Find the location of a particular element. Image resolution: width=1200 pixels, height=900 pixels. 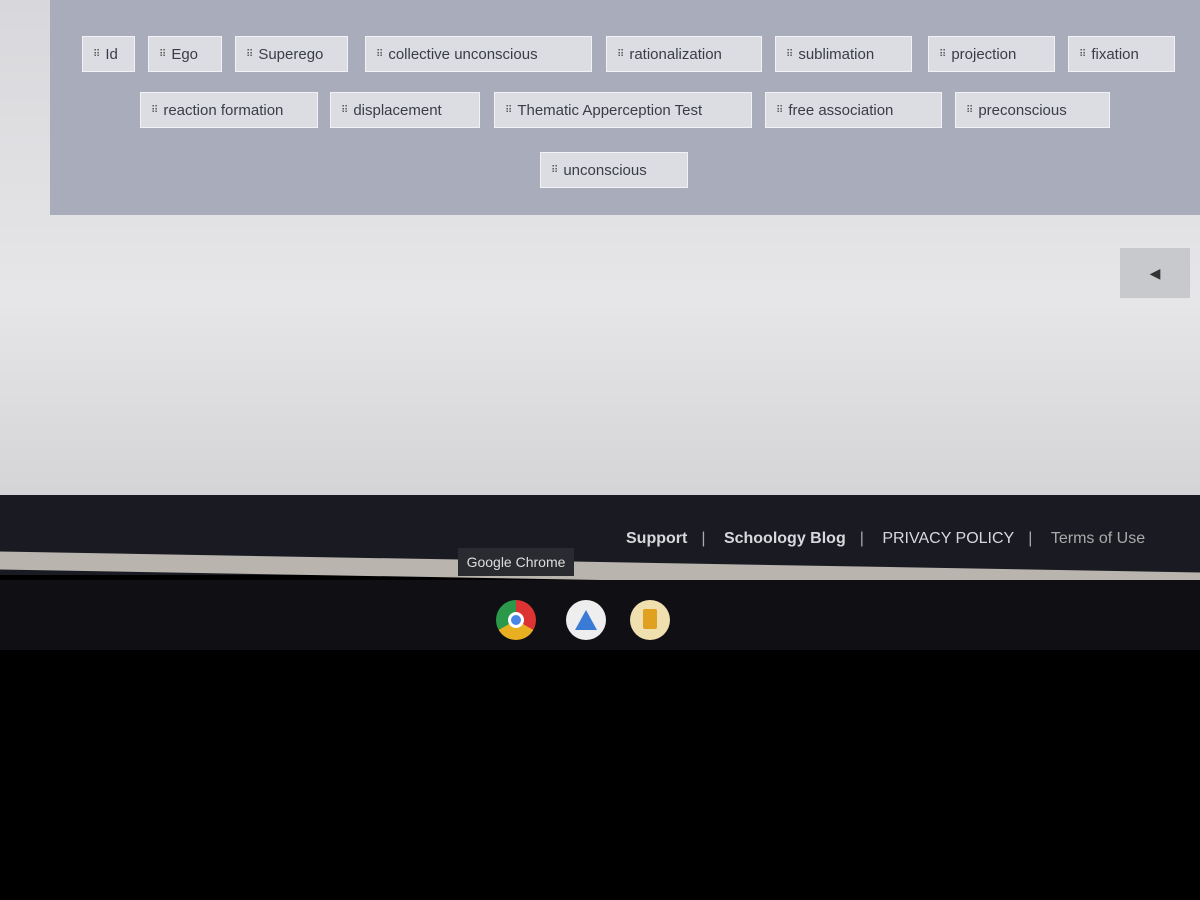

term-label: unconscious is located at coordinates (605, 170).